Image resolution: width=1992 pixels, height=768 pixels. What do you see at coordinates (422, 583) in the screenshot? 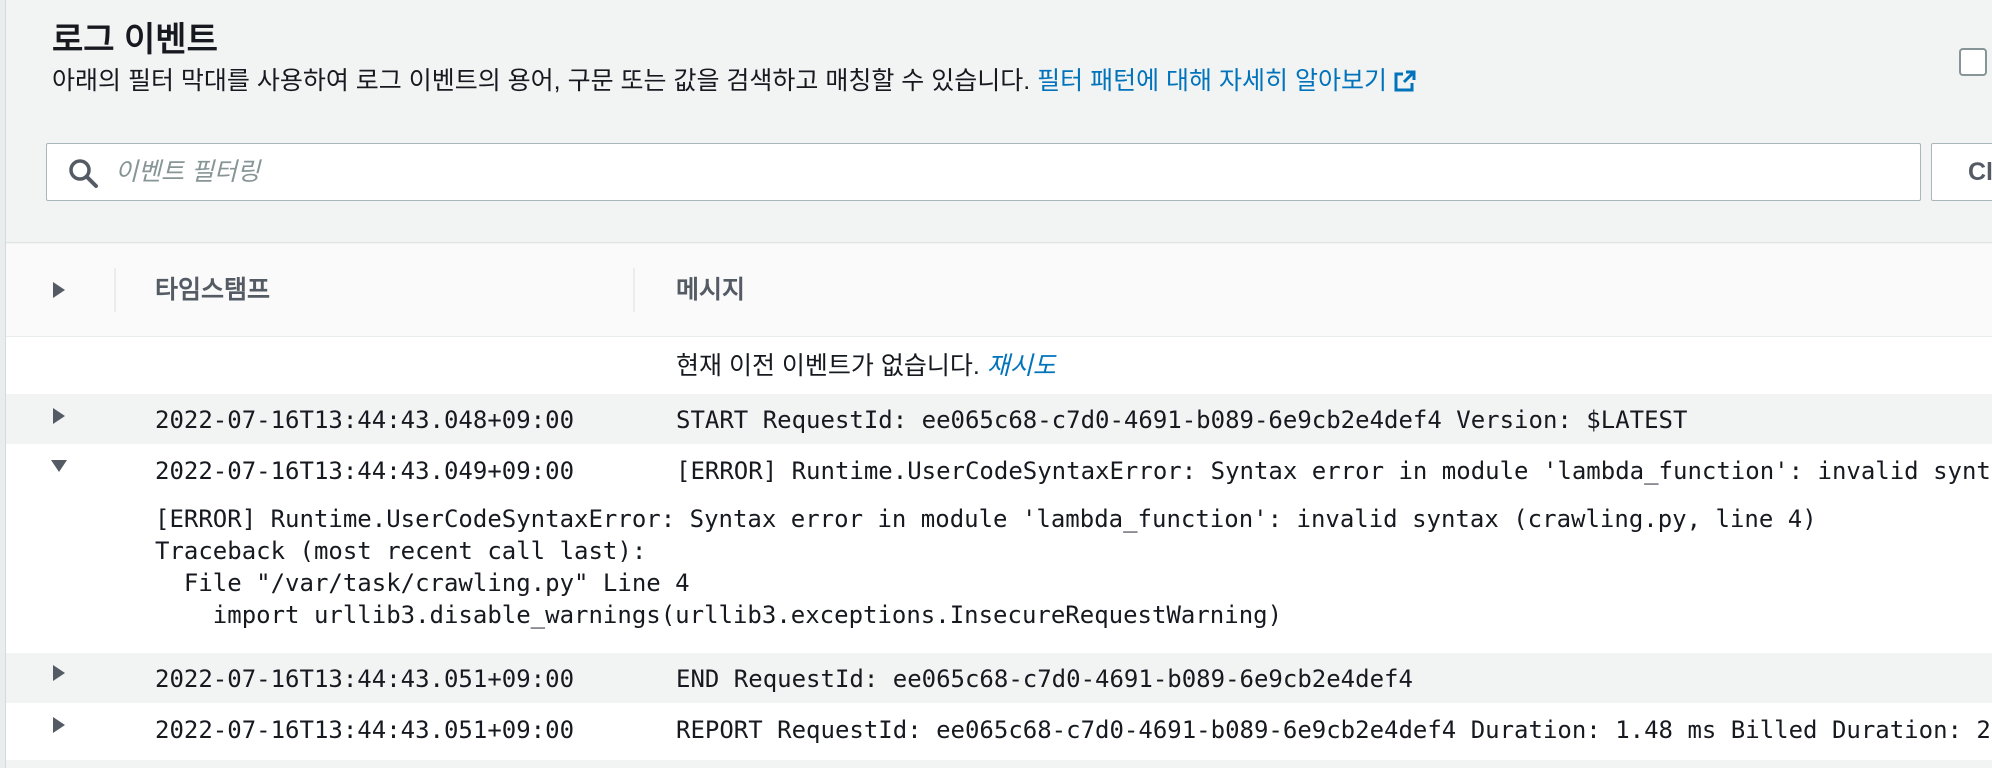
I see `detail-line: File "/var/task/crawling.py" Line 4` at bounding box center [422, 583].